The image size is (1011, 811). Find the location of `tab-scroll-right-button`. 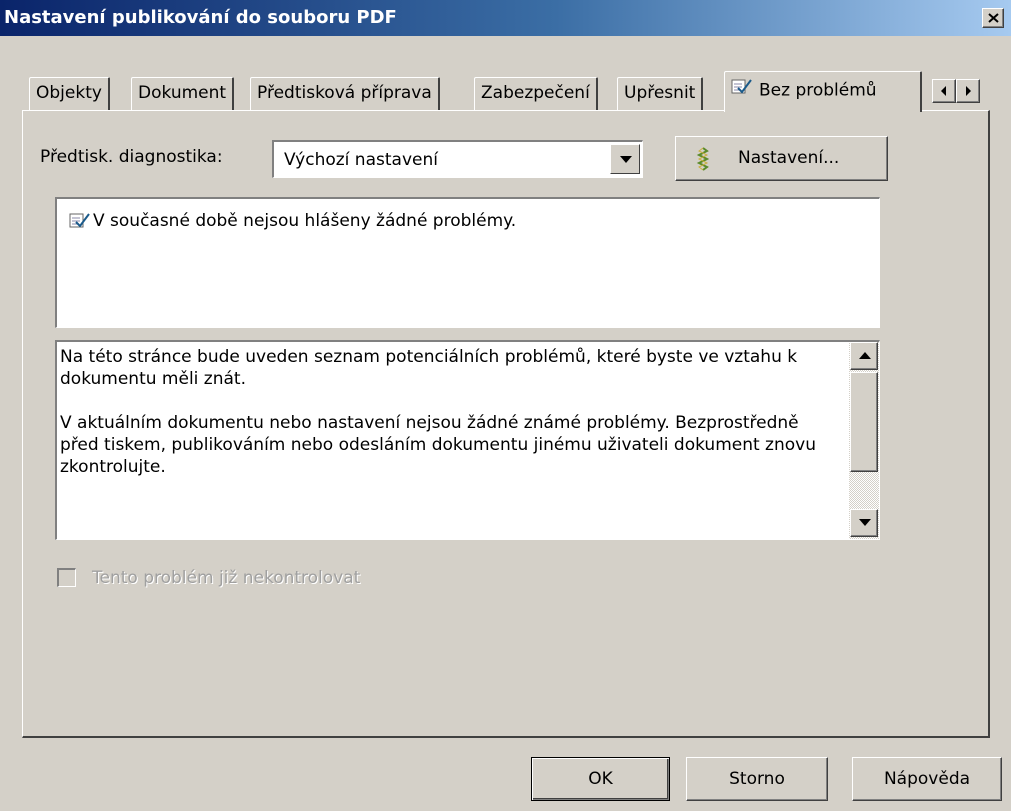

tab-scroll-right-button is located at coordinates (968, 91).